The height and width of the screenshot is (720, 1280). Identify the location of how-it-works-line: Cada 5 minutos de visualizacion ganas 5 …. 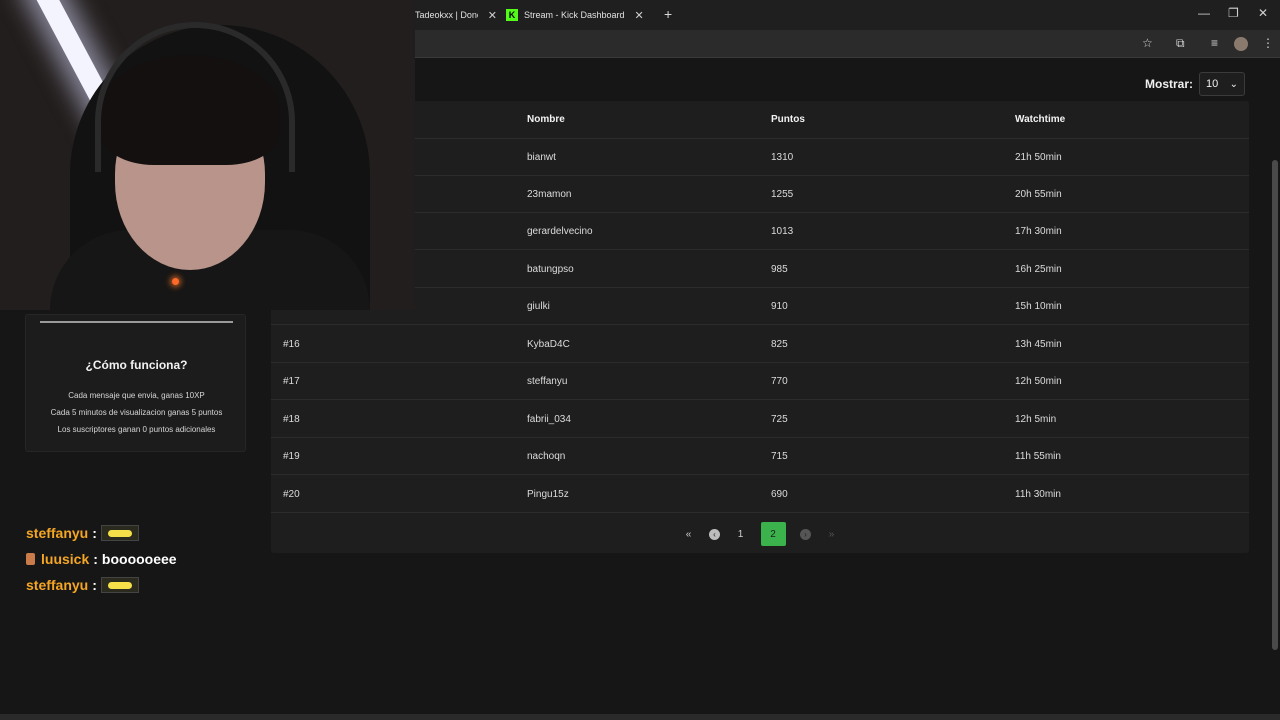
(136, 412).